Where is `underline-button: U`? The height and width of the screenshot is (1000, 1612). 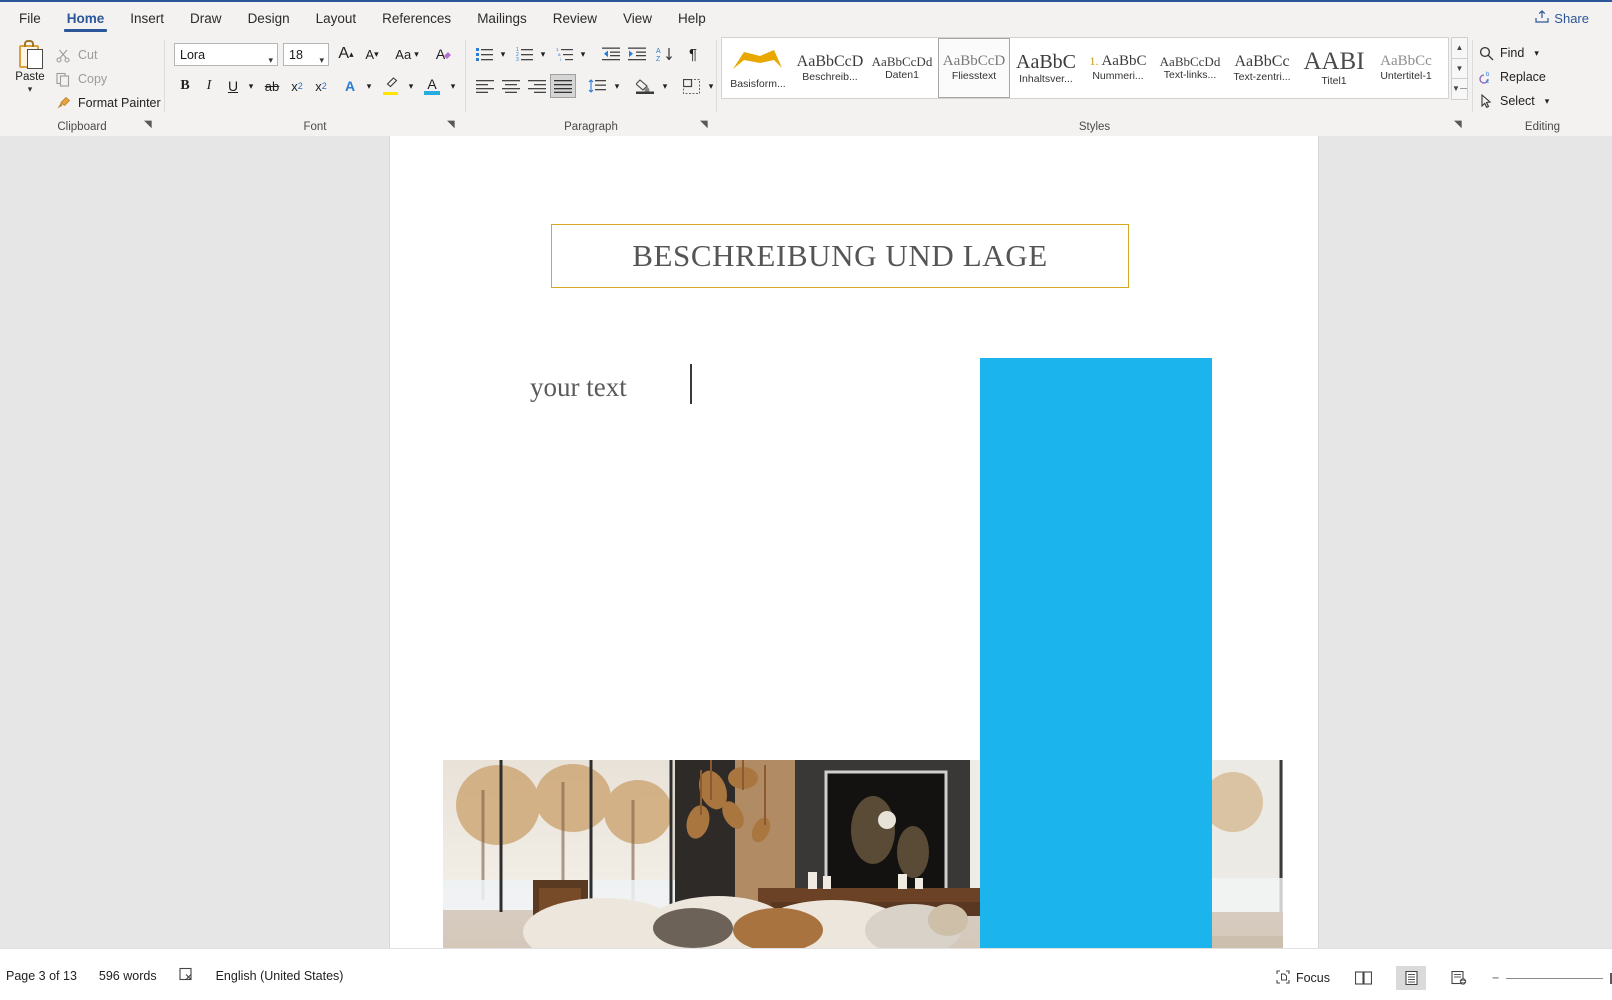 underline-button: U is located at coordinates (233, 86).